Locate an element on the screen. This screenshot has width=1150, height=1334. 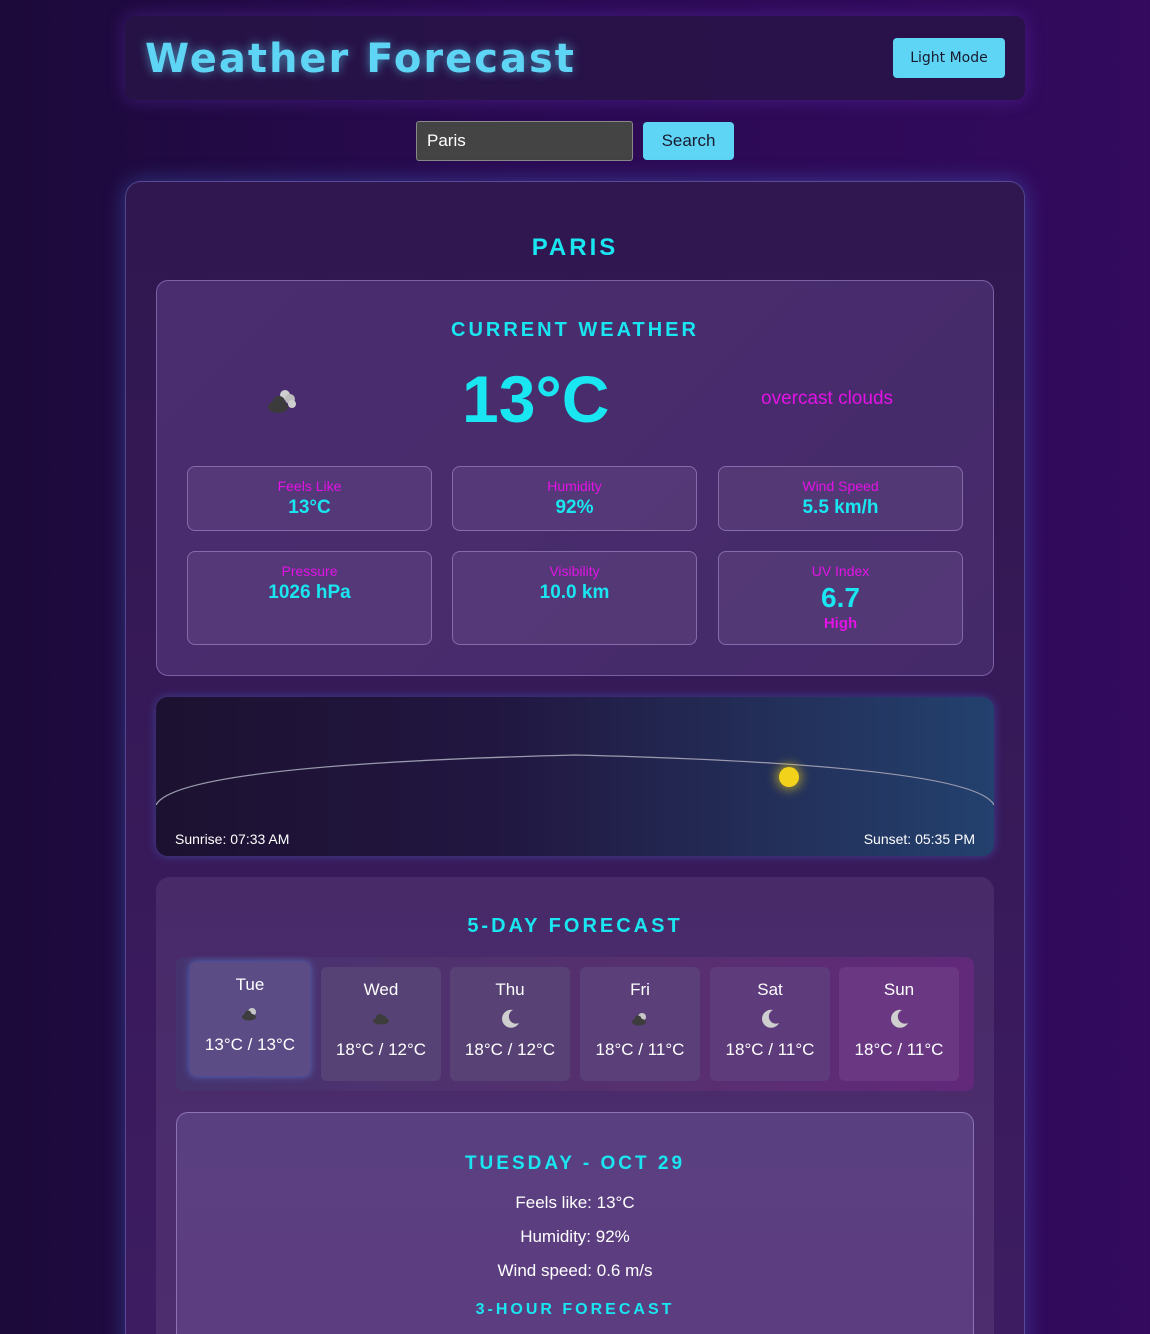
detail-humidity: Humidity: 92% is located at coordinates (575, 1236).